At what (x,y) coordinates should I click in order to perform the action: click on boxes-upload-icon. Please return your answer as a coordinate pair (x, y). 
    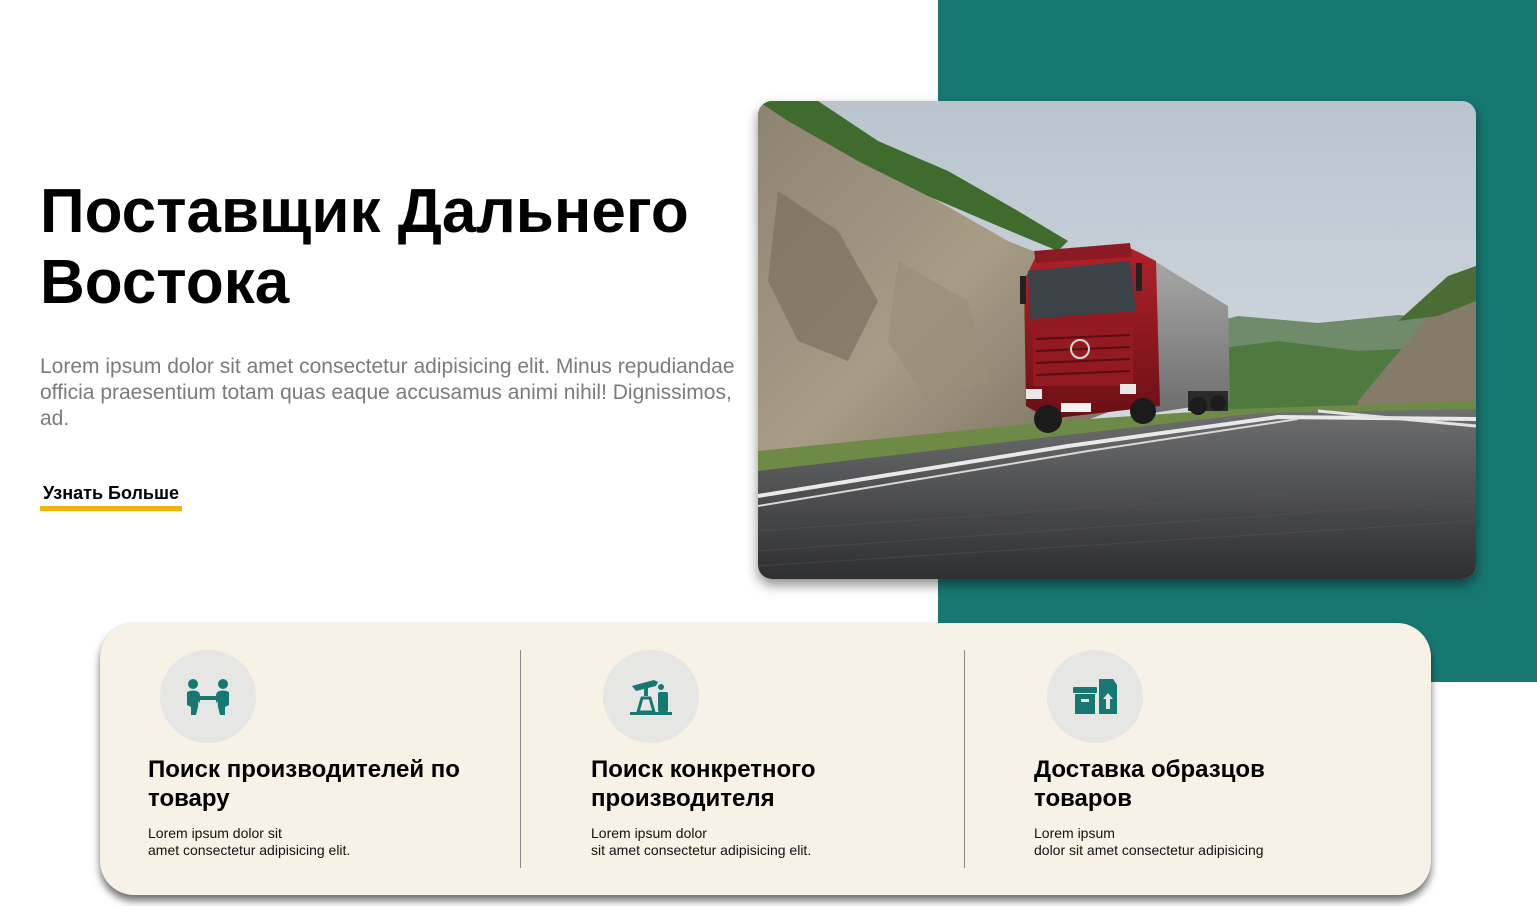
    Looking at the image, I should click on (1095, 696).